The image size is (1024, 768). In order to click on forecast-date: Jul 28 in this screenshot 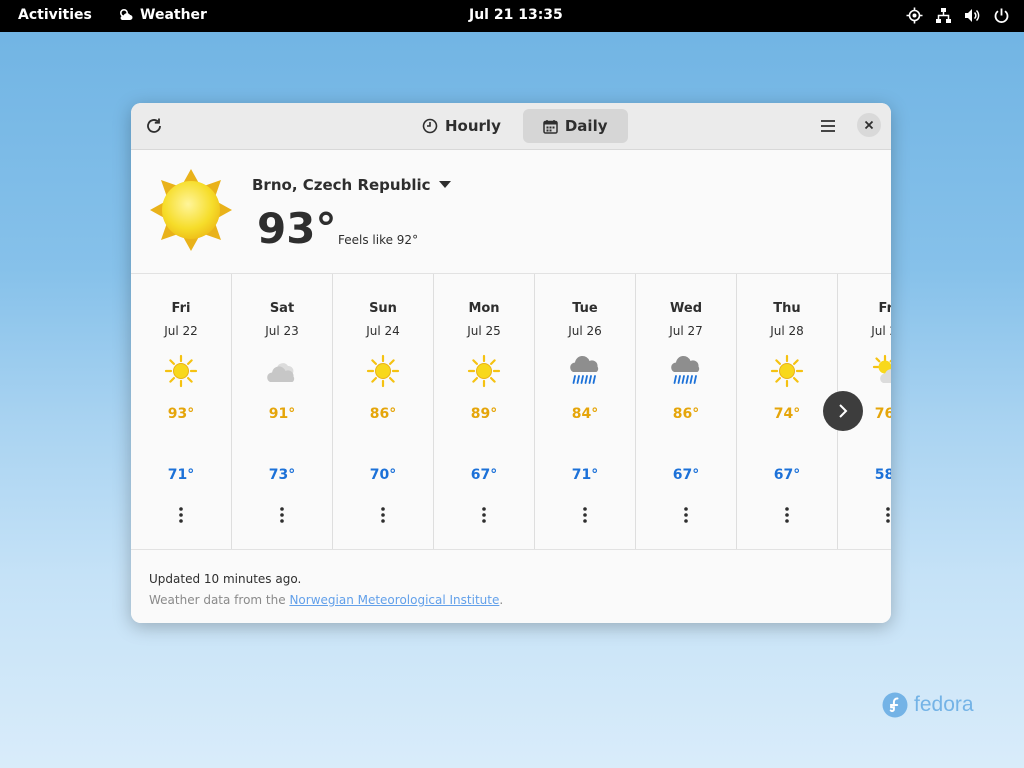, I will do `click(787, 331)`.